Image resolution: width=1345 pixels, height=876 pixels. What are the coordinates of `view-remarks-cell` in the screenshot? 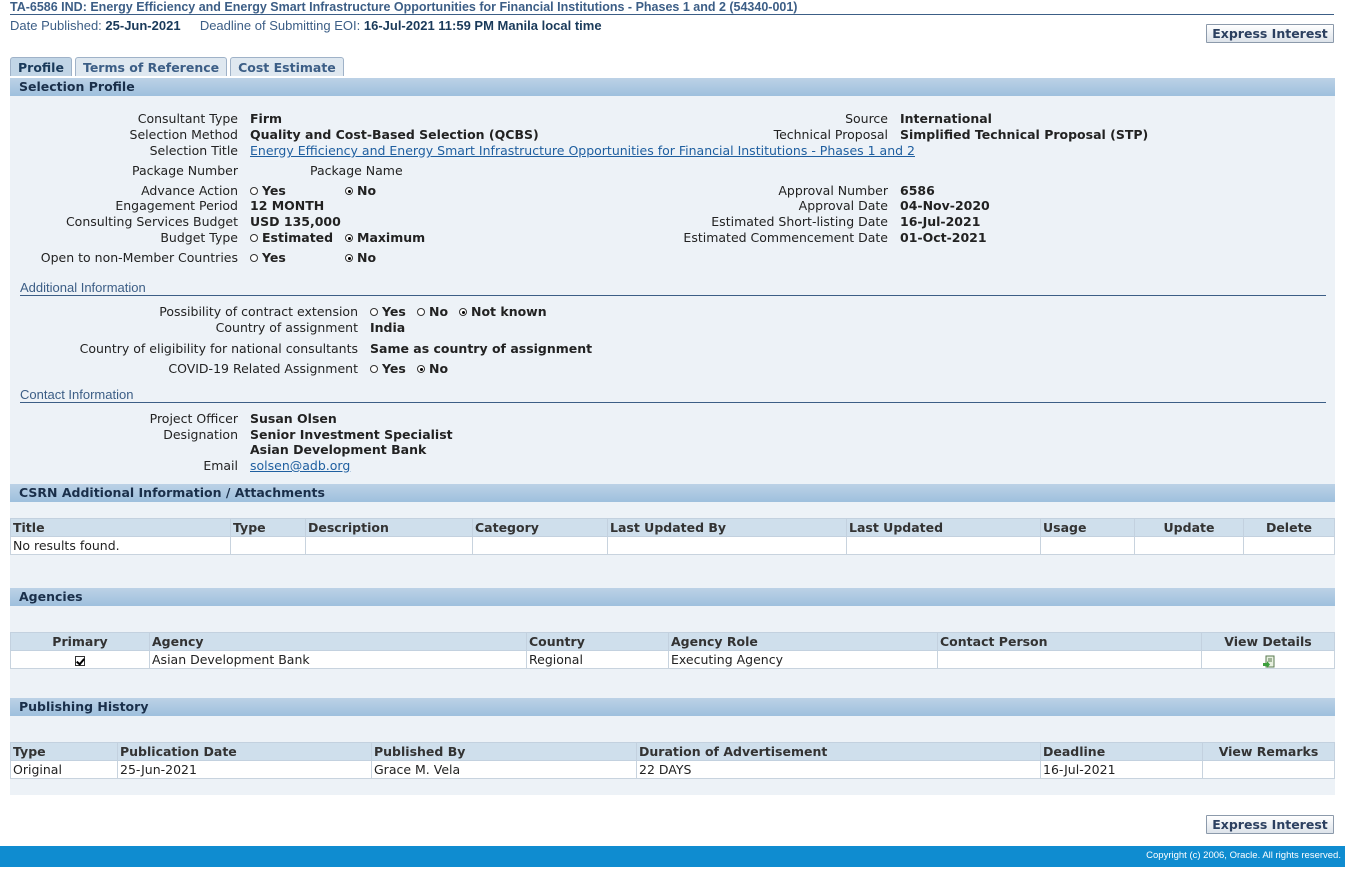 It's located at (1268, 769).